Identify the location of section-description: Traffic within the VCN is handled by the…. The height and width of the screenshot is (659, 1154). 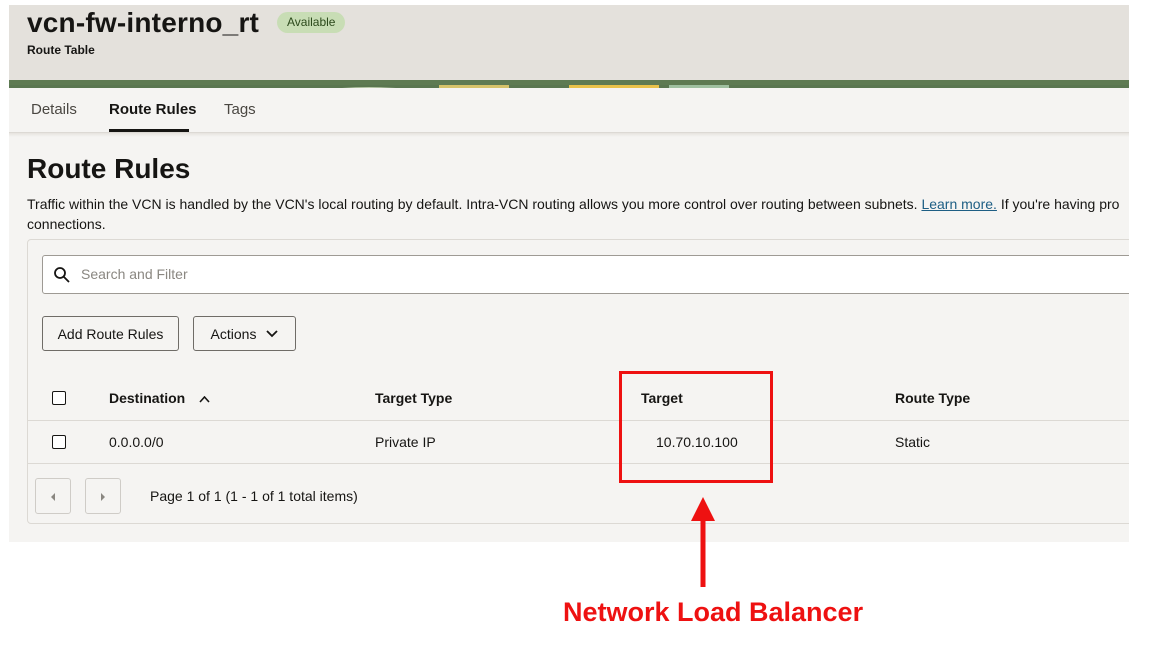
(573, 214).